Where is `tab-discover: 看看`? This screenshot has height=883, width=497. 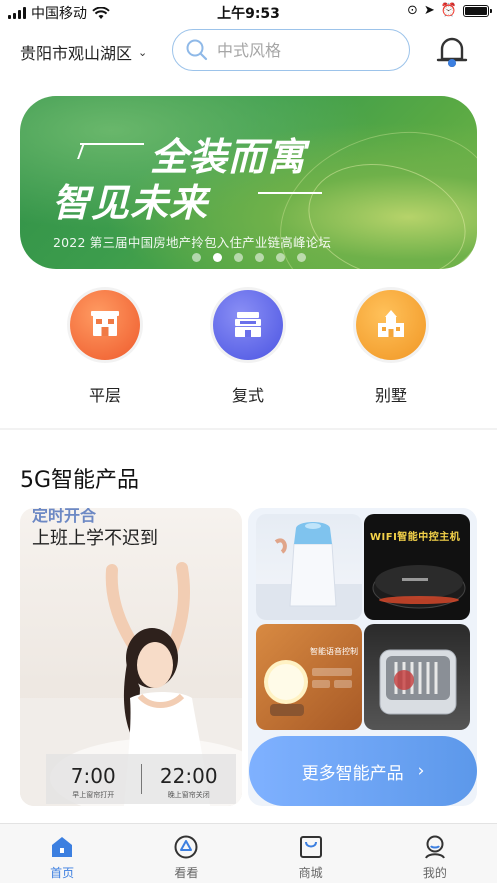
tab-discover: 看看 is located at coordinates (186, 853).